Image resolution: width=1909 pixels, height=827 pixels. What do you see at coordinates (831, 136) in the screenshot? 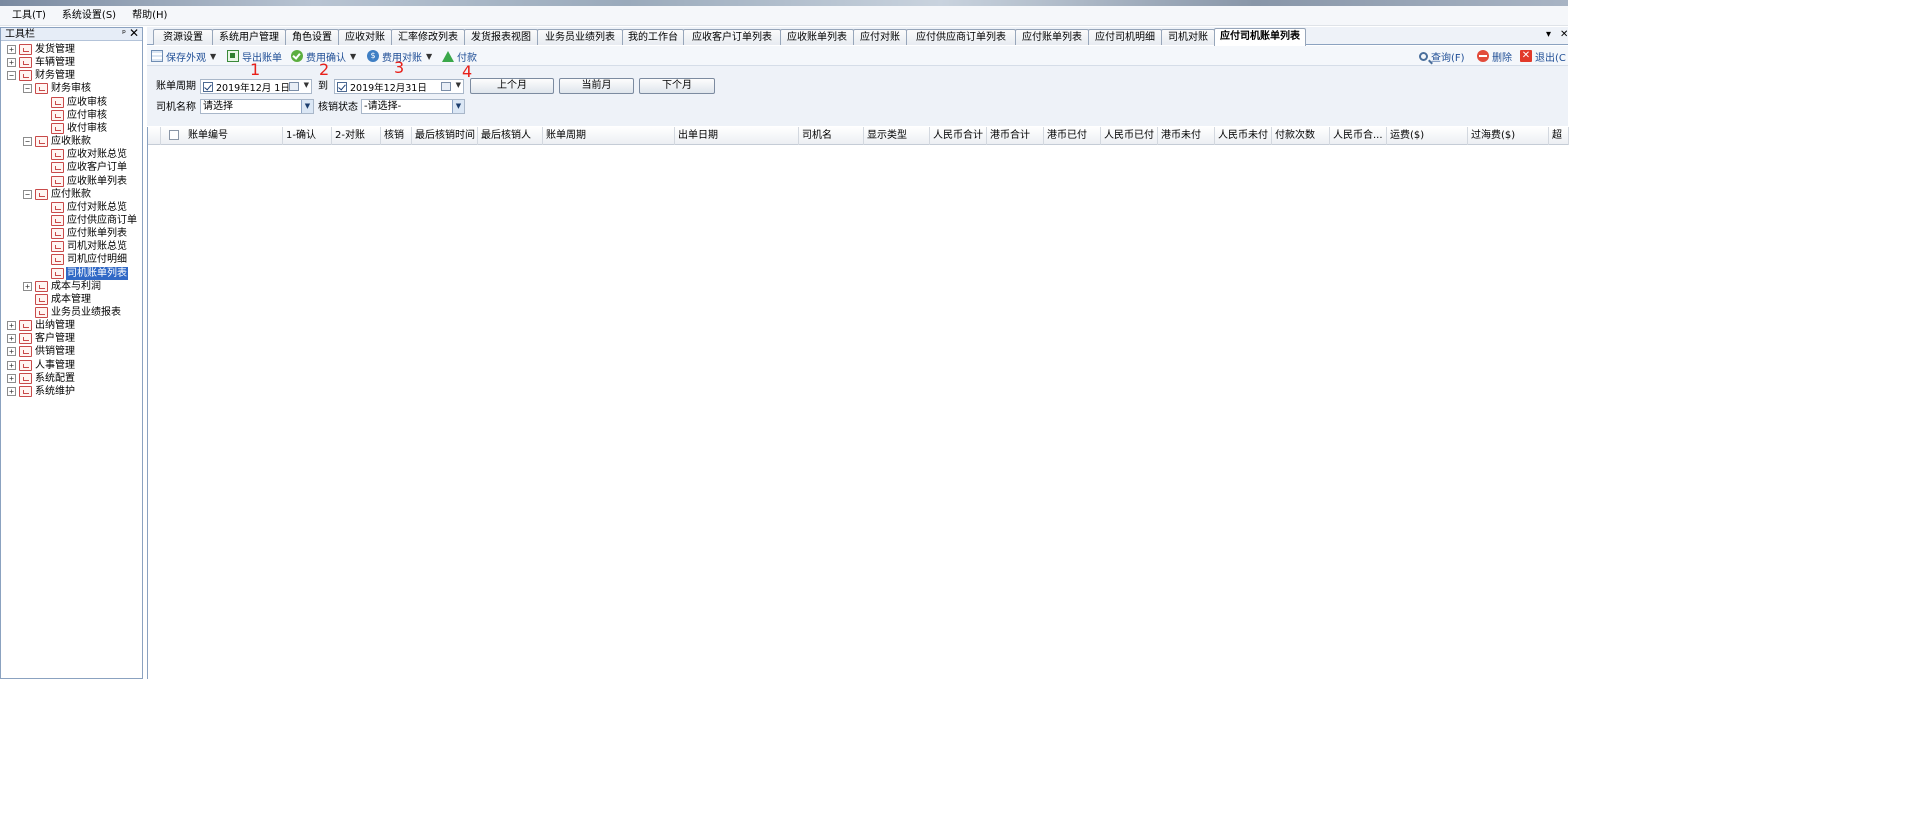
I see `column-header: 司机名` at bounding box center [831, 136].